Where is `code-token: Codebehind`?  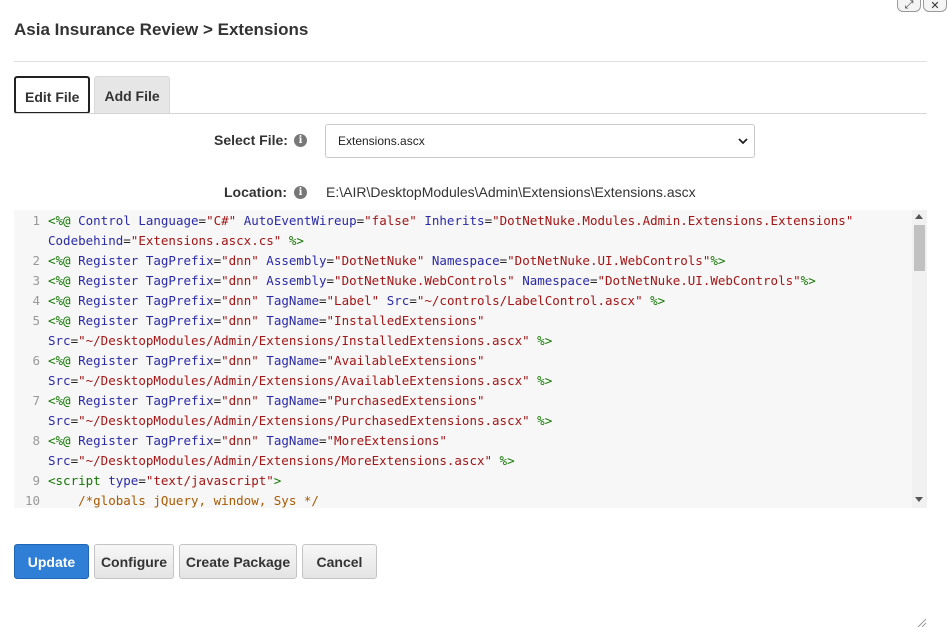 code-token: Codebehind is located at coordinates (86, 240).